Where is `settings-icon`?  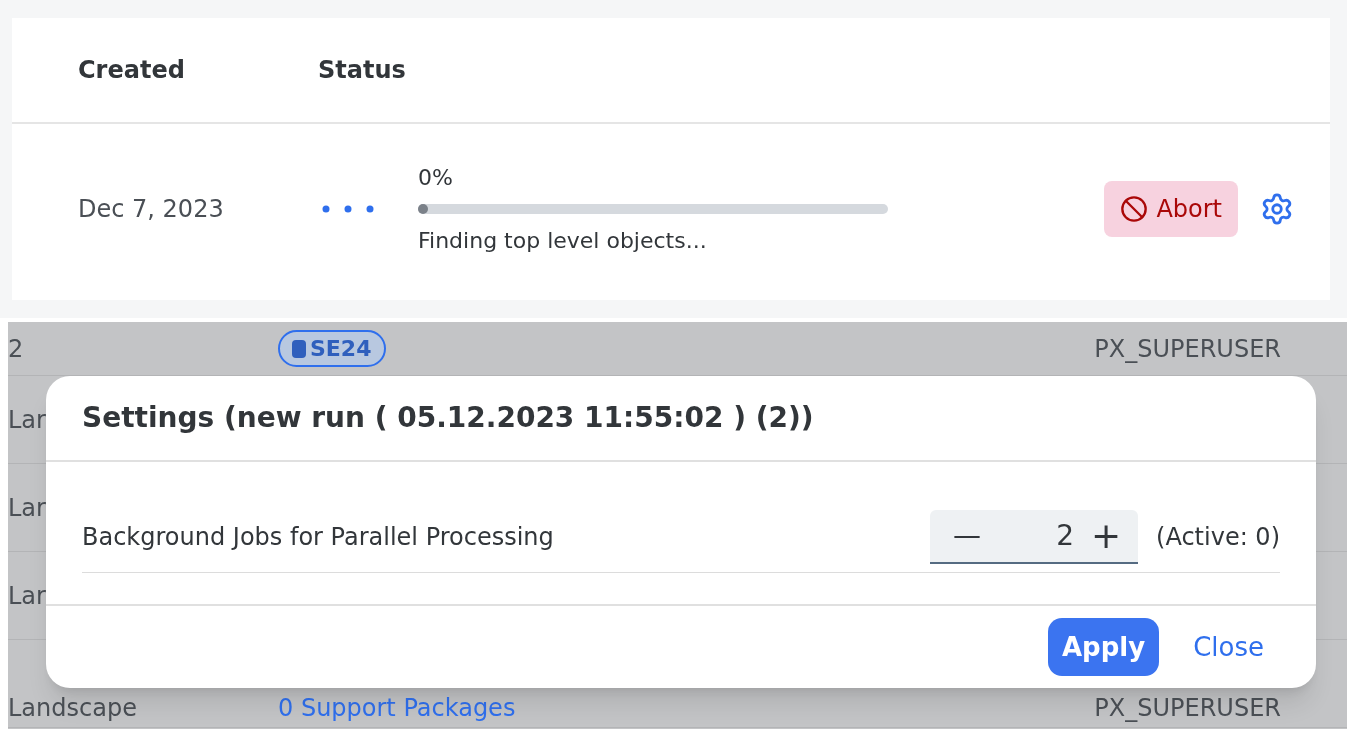
settings-icon is located at coordinates (1277, 209).